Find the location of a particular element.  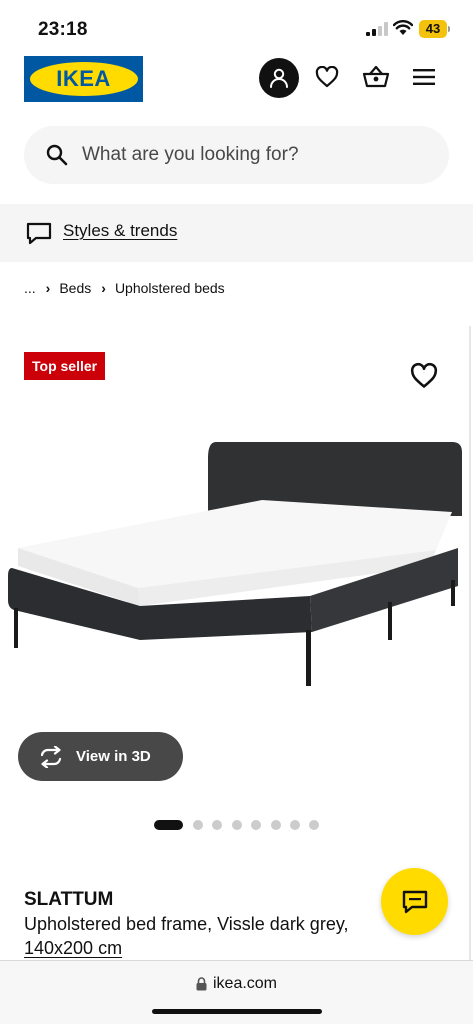

home-indicator is located at coordinates (237, 1011).